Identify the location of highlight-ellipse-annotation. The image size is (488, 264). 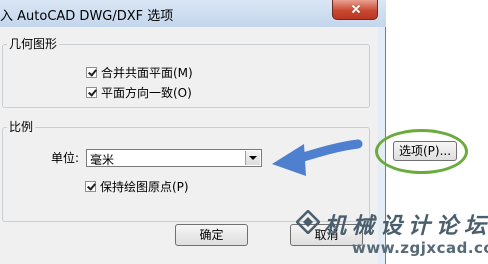
(421, 151).